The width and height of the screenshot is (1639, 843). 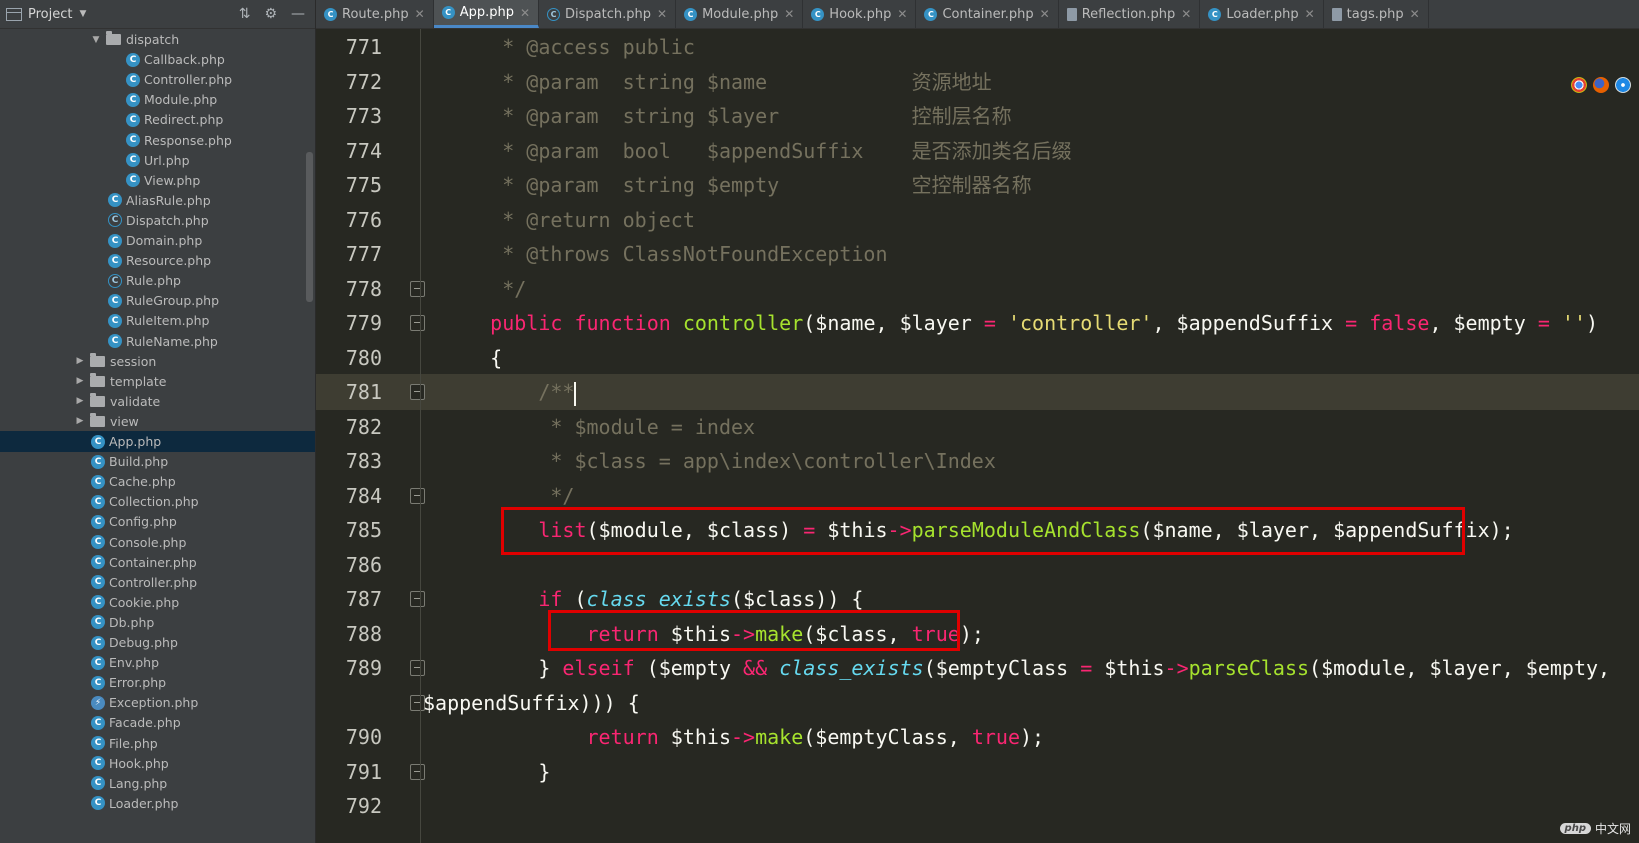 I want to click on tree-file: ⚡ Exception.php, so click(x=157, y=702).